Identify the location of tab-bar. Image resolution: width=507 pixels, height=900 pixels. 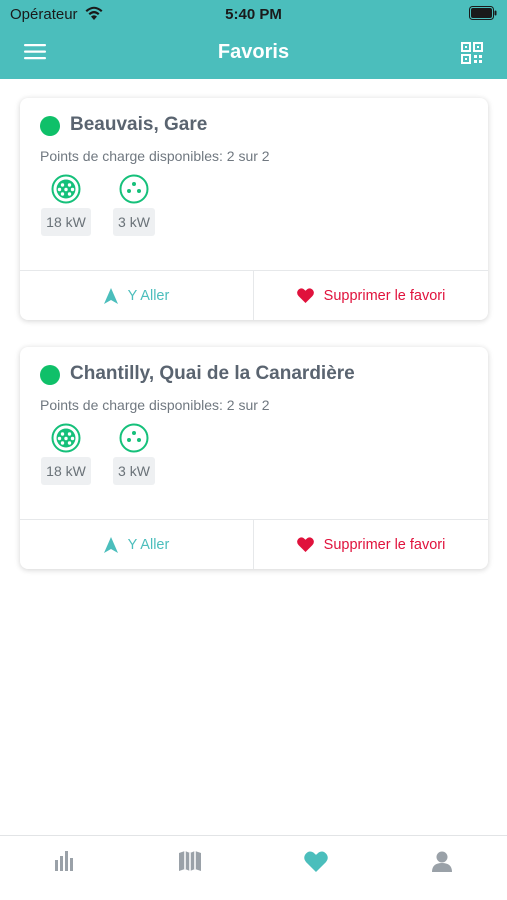
(253, 867).